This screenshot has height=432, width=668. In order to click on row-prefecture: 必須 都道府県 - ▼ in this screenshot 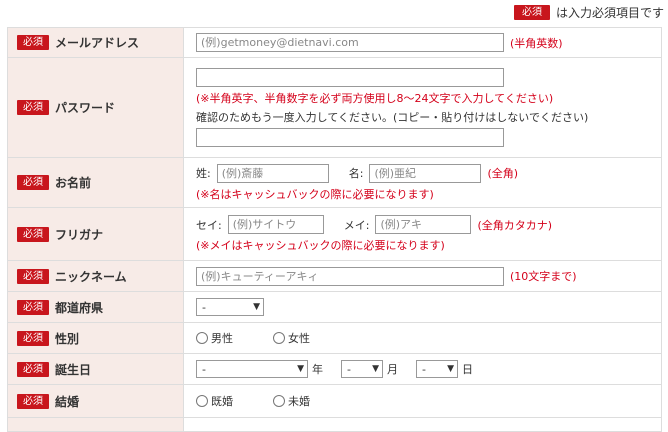, I will do `click(334, 307)`.